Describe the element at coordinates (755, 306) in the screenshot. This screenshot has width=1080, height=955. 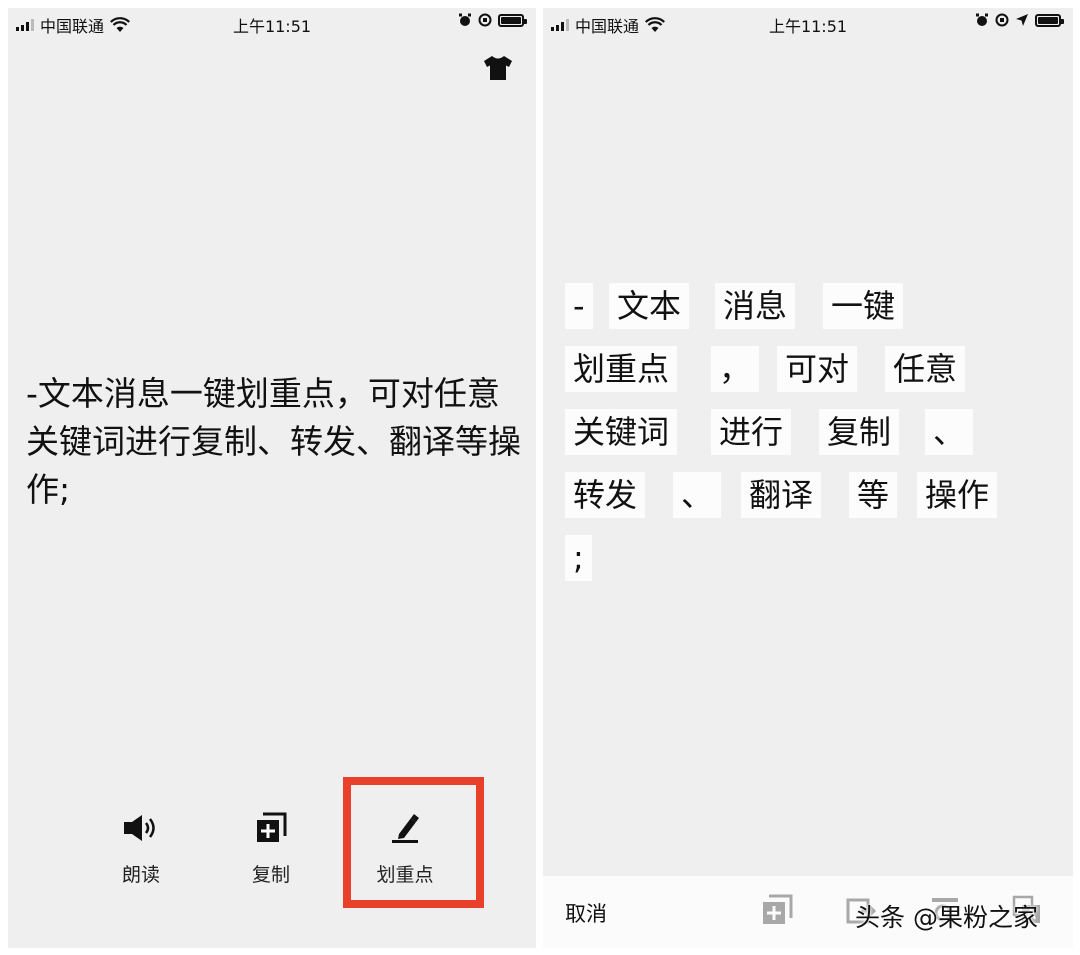
I see `word-token: 消息` at that location.